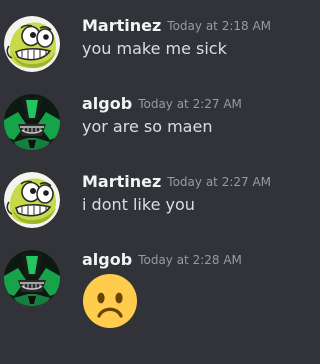 The image size is (320, 364). I want to click on message-header: Martinez Today at 2:18 AM, so click(176, 26).